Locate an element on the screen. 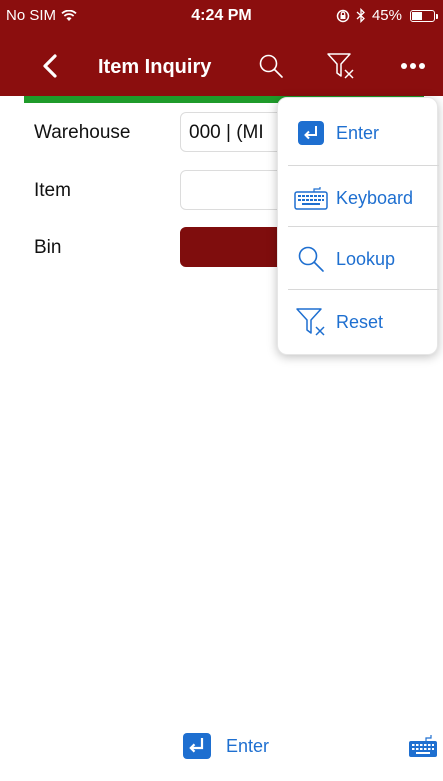  keyboard-button is located at coordinates (423, 748).